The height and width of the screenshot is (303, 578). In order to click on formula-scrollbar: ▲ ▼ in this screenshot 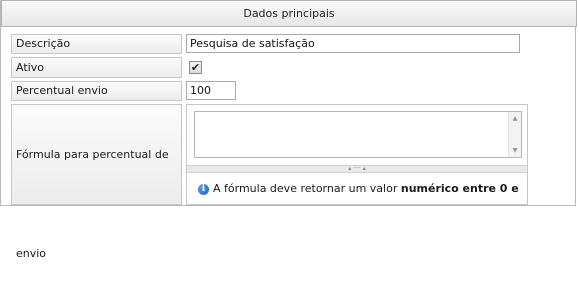, I will do `click(514, 134)`.